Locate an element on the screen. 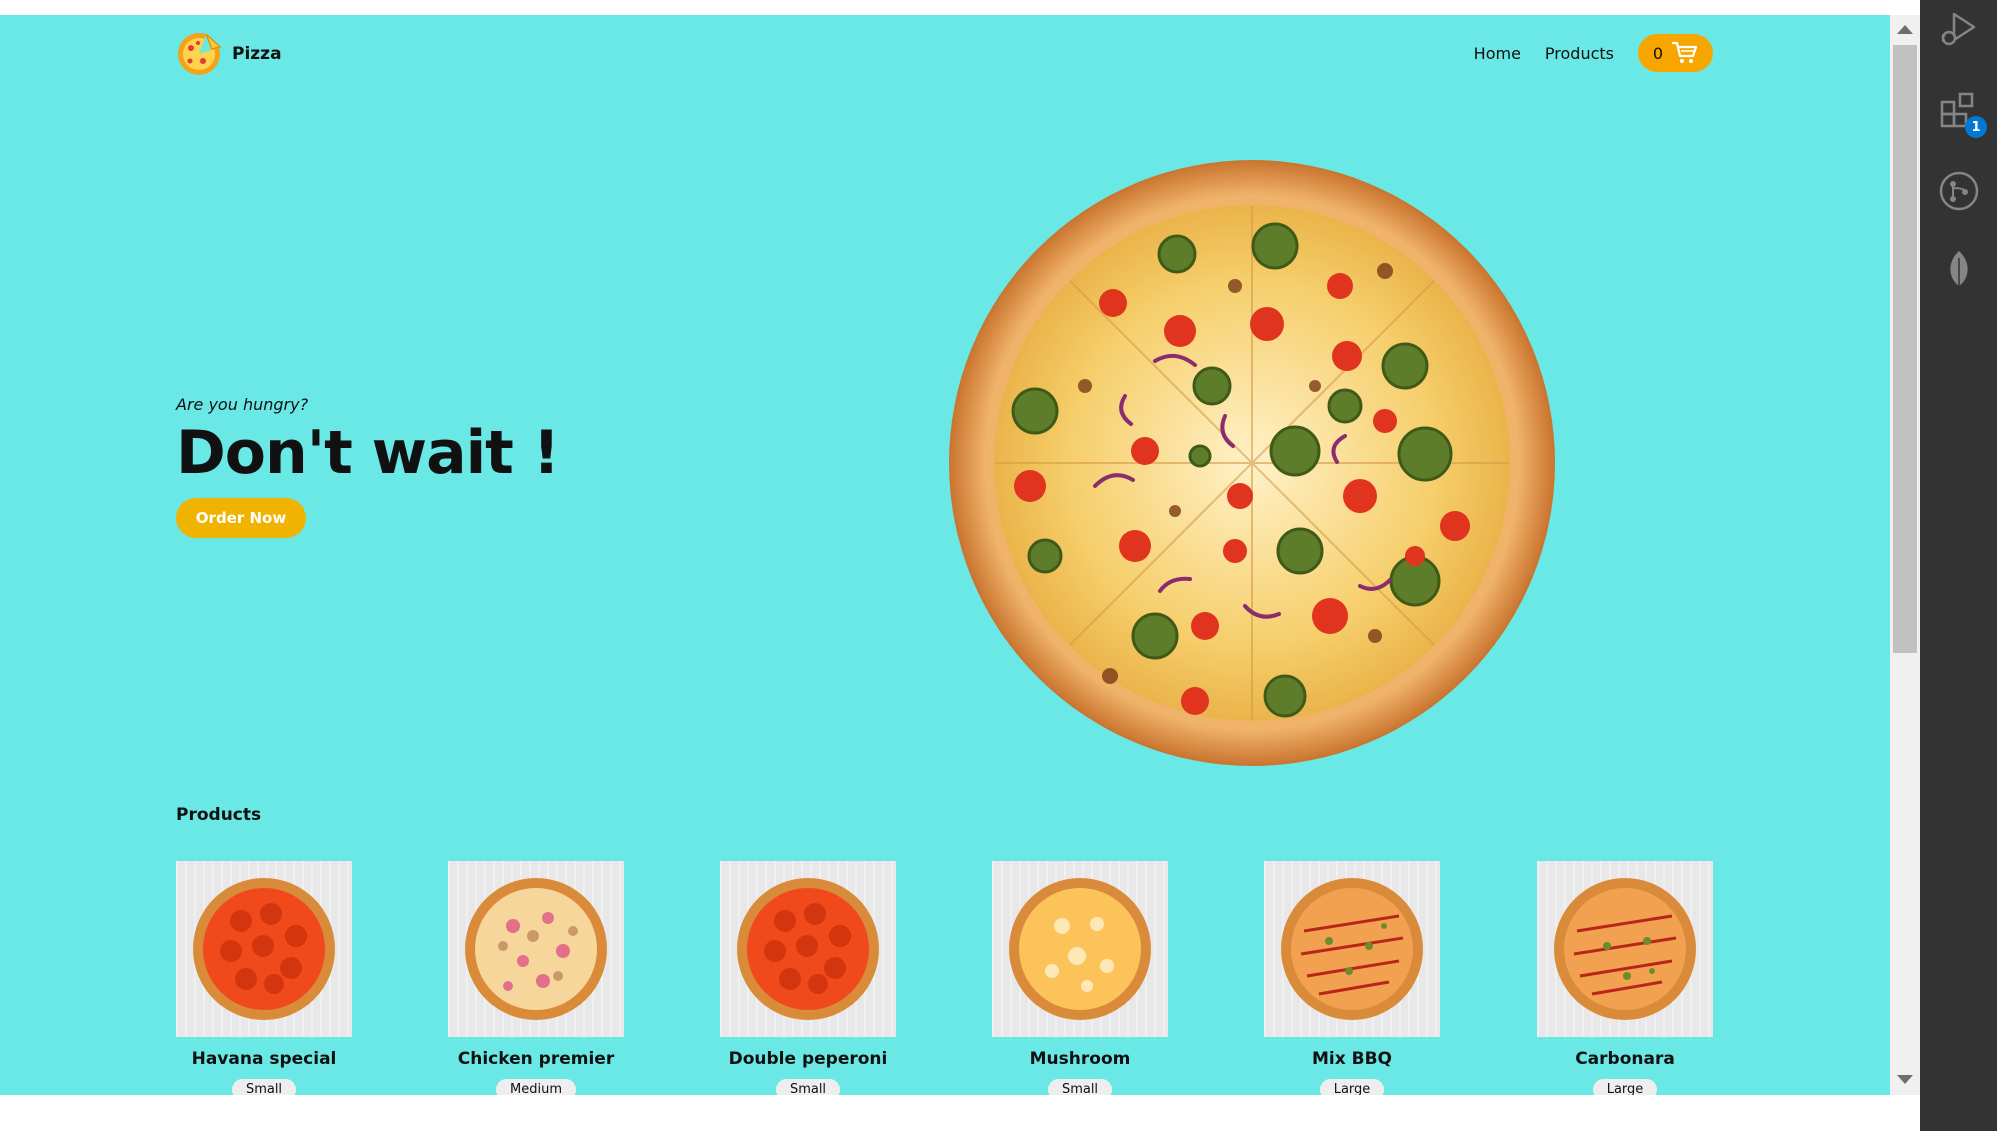 Image resolution: width=1997 pixels, height=1131 pixels. scroll-up-arrow-icon is located at coordinates (1905, 29).